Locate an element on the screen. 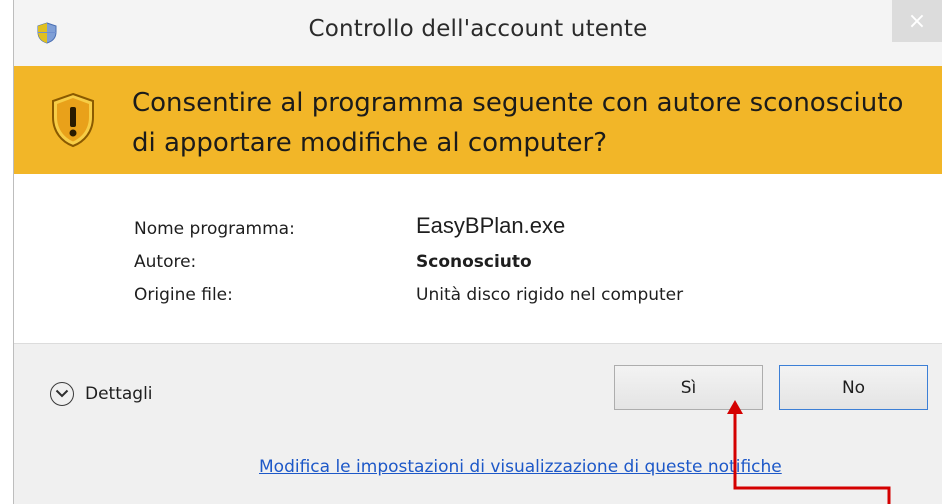 This screenshot has height=504, width=942. author-value: Sconosciuto is located at coordinates (474, 262).